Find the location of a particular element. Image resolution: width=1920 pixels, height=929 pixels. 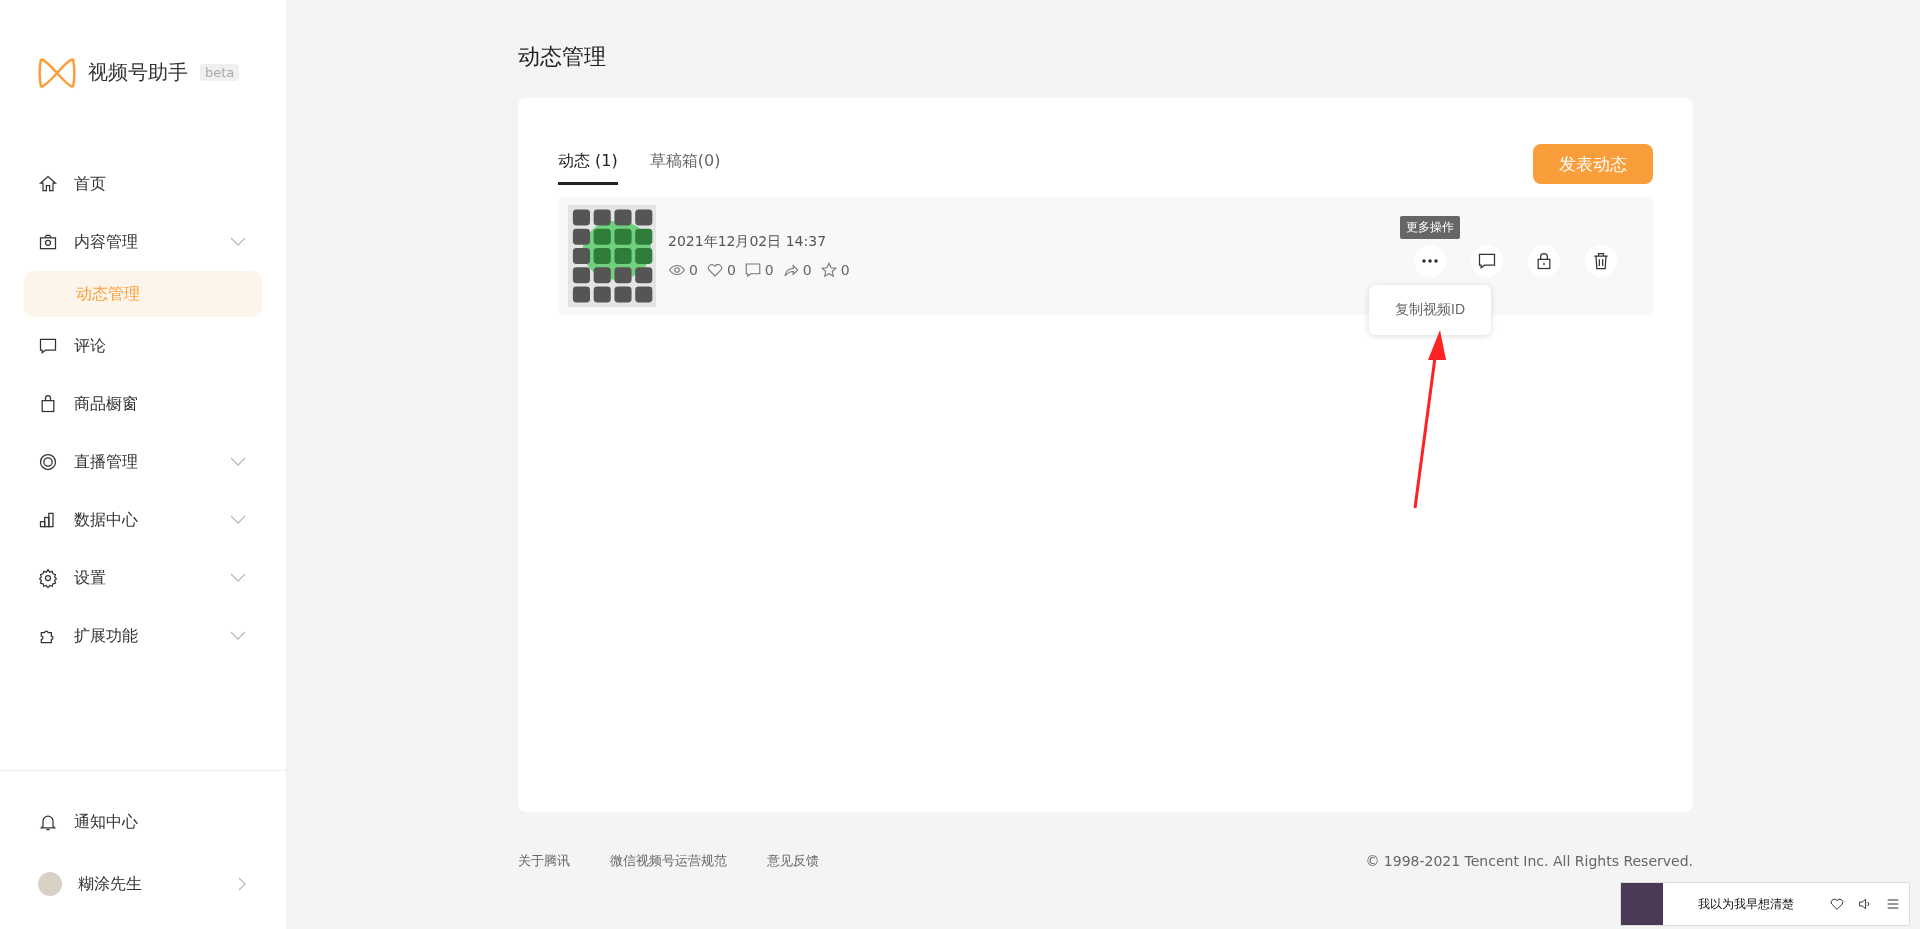

comment-button is located at coordinates (1487, 261).